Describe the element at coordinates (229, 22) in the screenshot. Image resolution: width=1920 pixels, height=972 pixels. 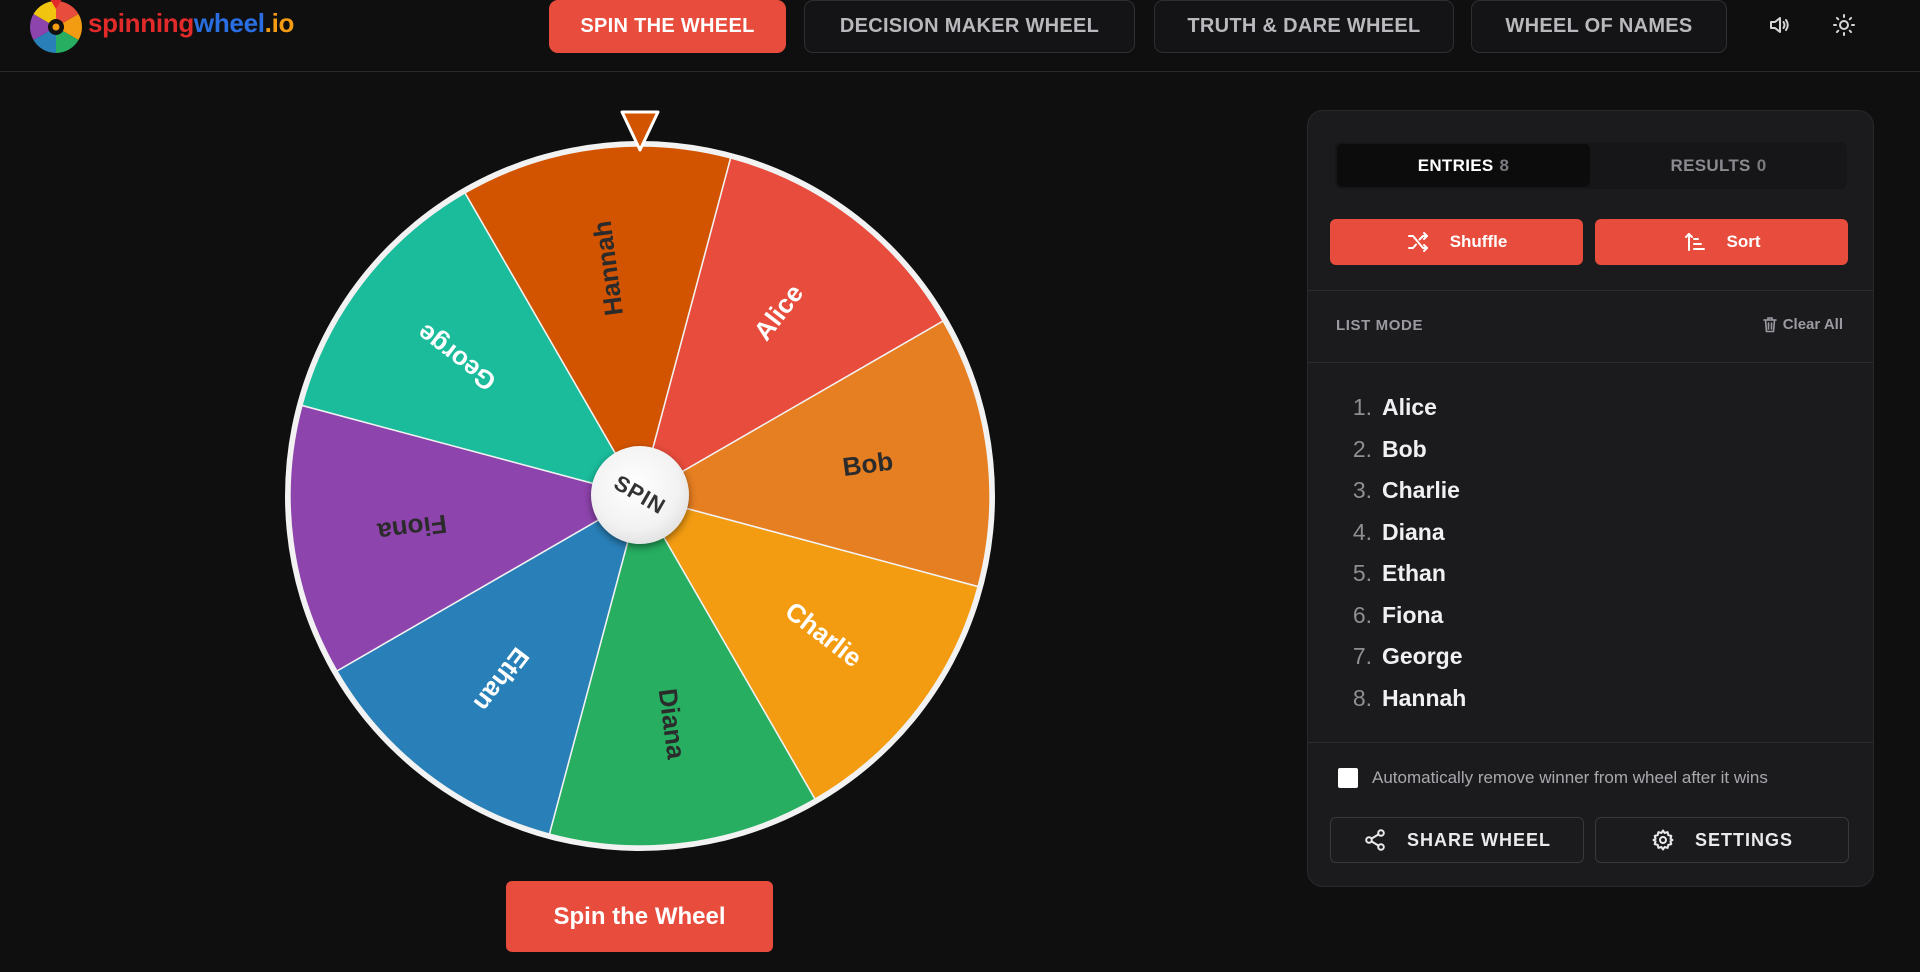
I see `logo-text-part2: wheel` at that location.